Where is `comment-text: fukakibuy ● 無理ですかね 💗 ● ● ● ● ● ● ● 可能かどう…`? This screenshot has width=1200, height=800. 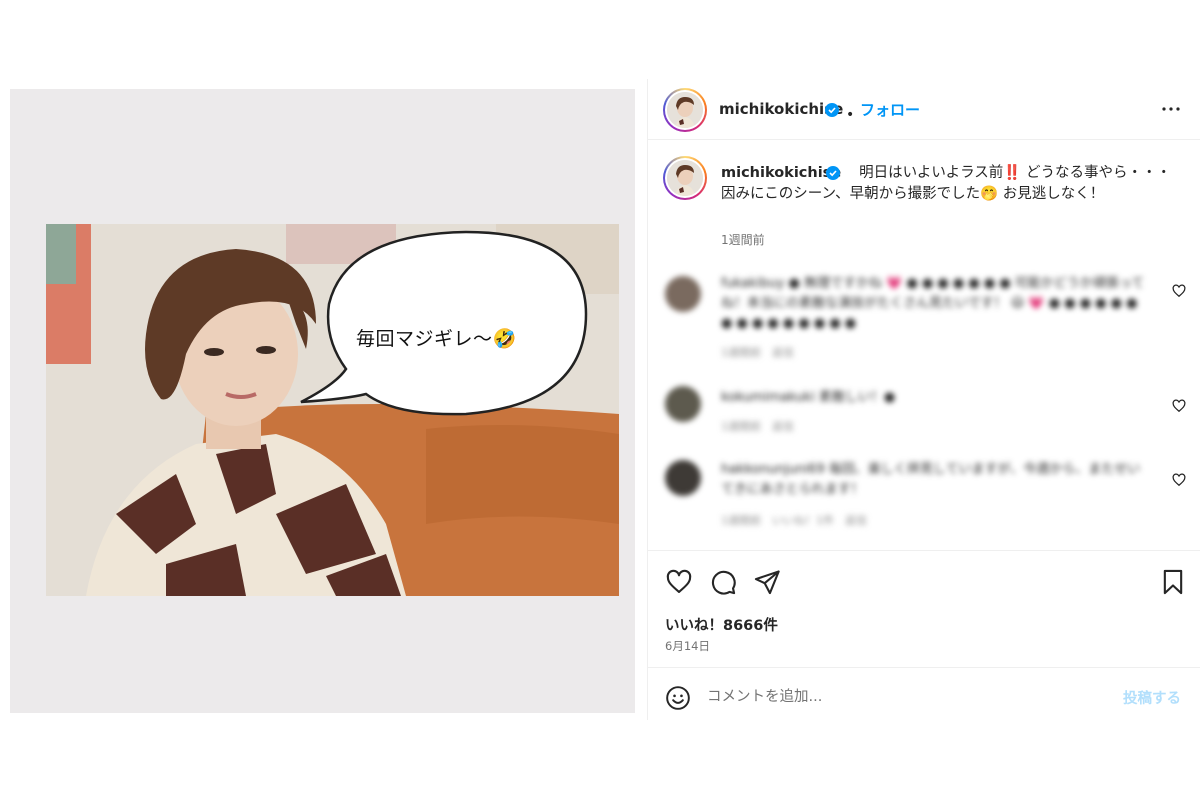 comment-text: fukakibuy ● 無理ですかね 💗 ● ● ● ● ● ● ● 可能かどう… is located at coordinates (933, 303).